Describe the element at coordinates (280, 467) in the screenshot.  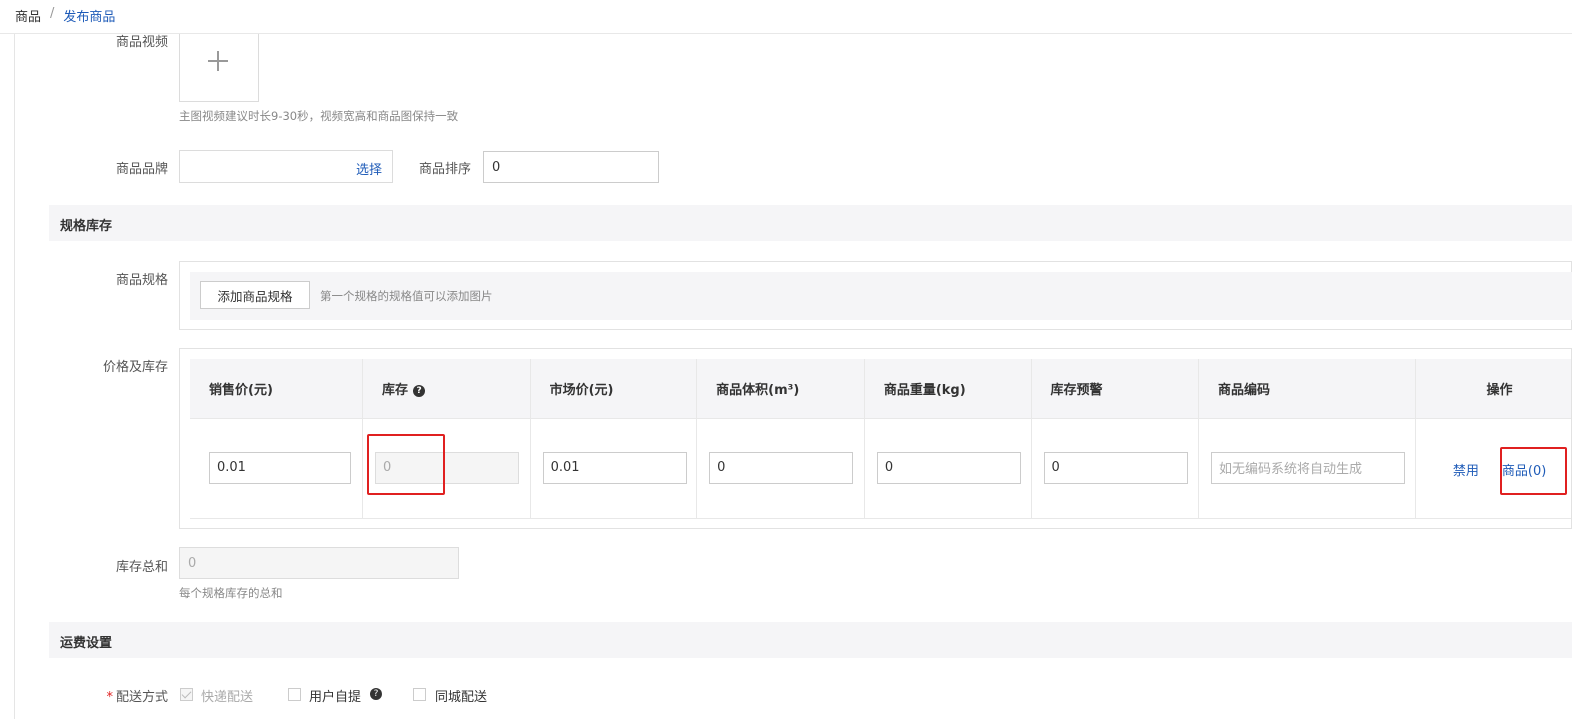
I see `sale-price-input: 0.01` at that location.